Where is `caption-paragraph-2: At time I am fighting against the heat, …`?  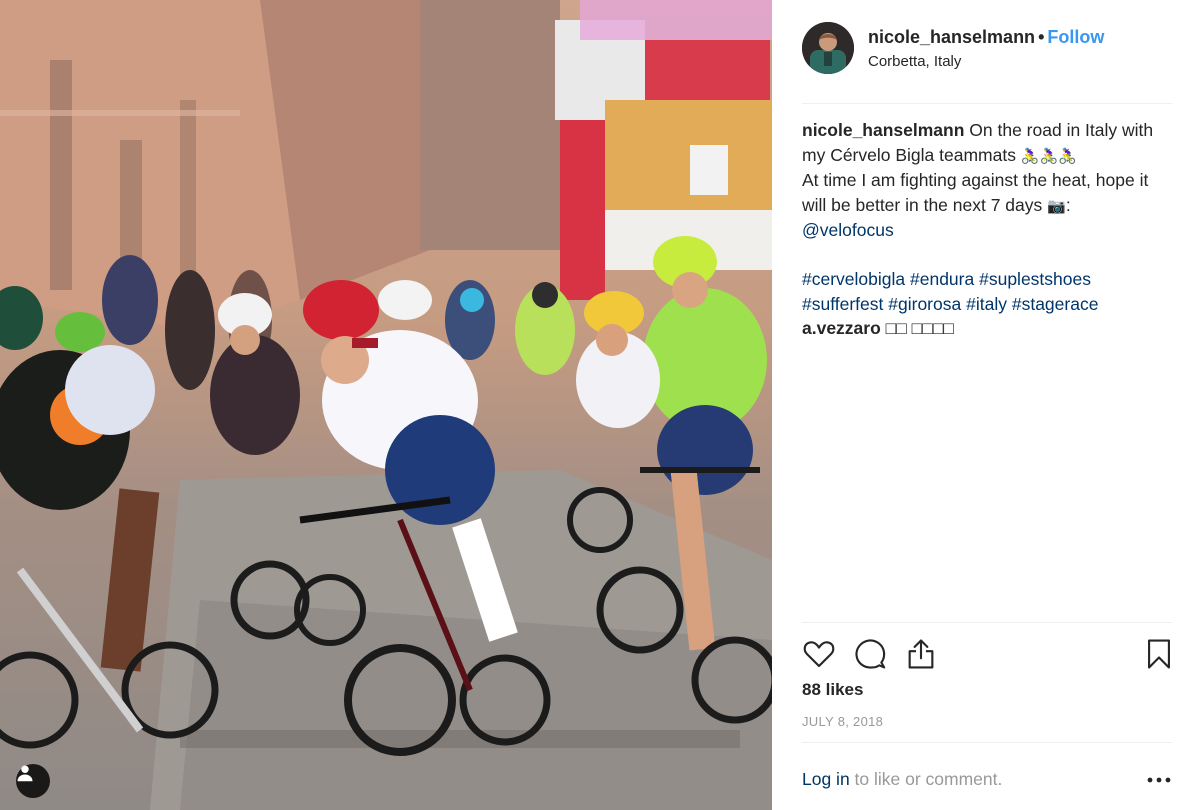
caption-paragraph-2: At time I am fighting against the heat, … is located at coordinates (987, 193).